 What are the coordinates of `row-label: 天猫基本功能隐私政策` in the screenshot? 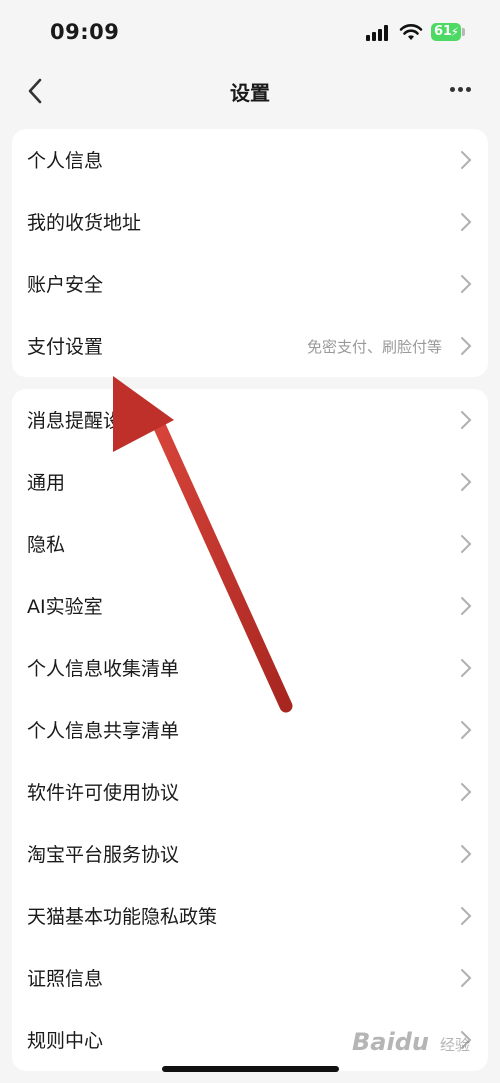 It's located at (122, 917).